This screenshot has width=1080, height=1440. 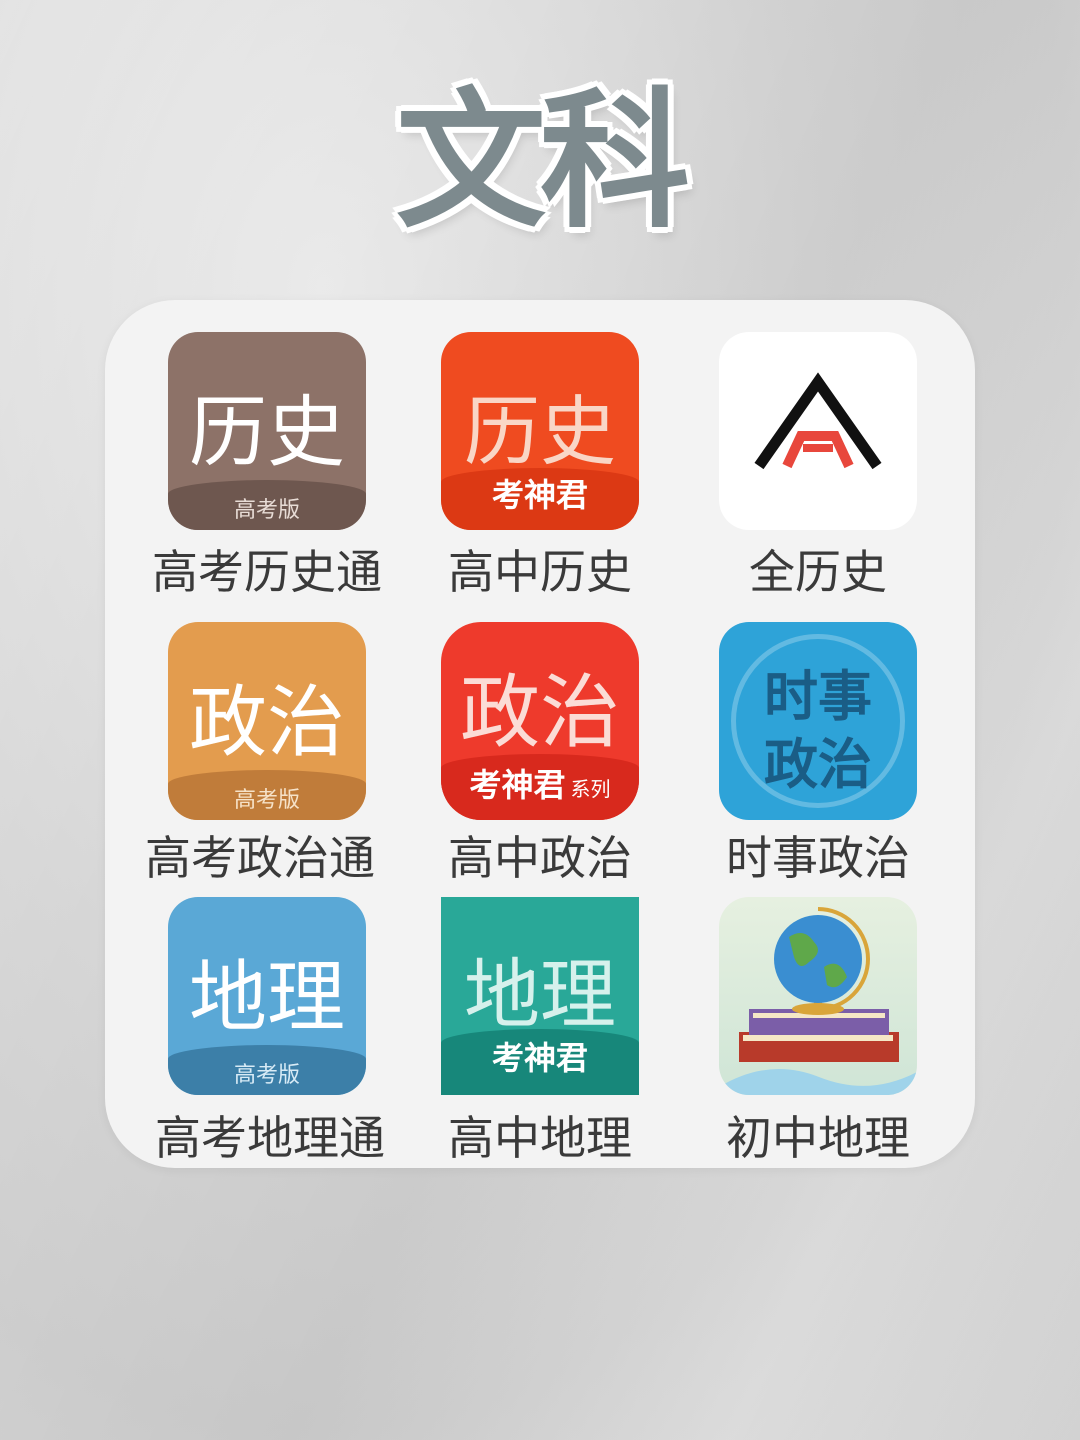 I want to click on app-label: 高考政治通, so click(x=260, y=855).